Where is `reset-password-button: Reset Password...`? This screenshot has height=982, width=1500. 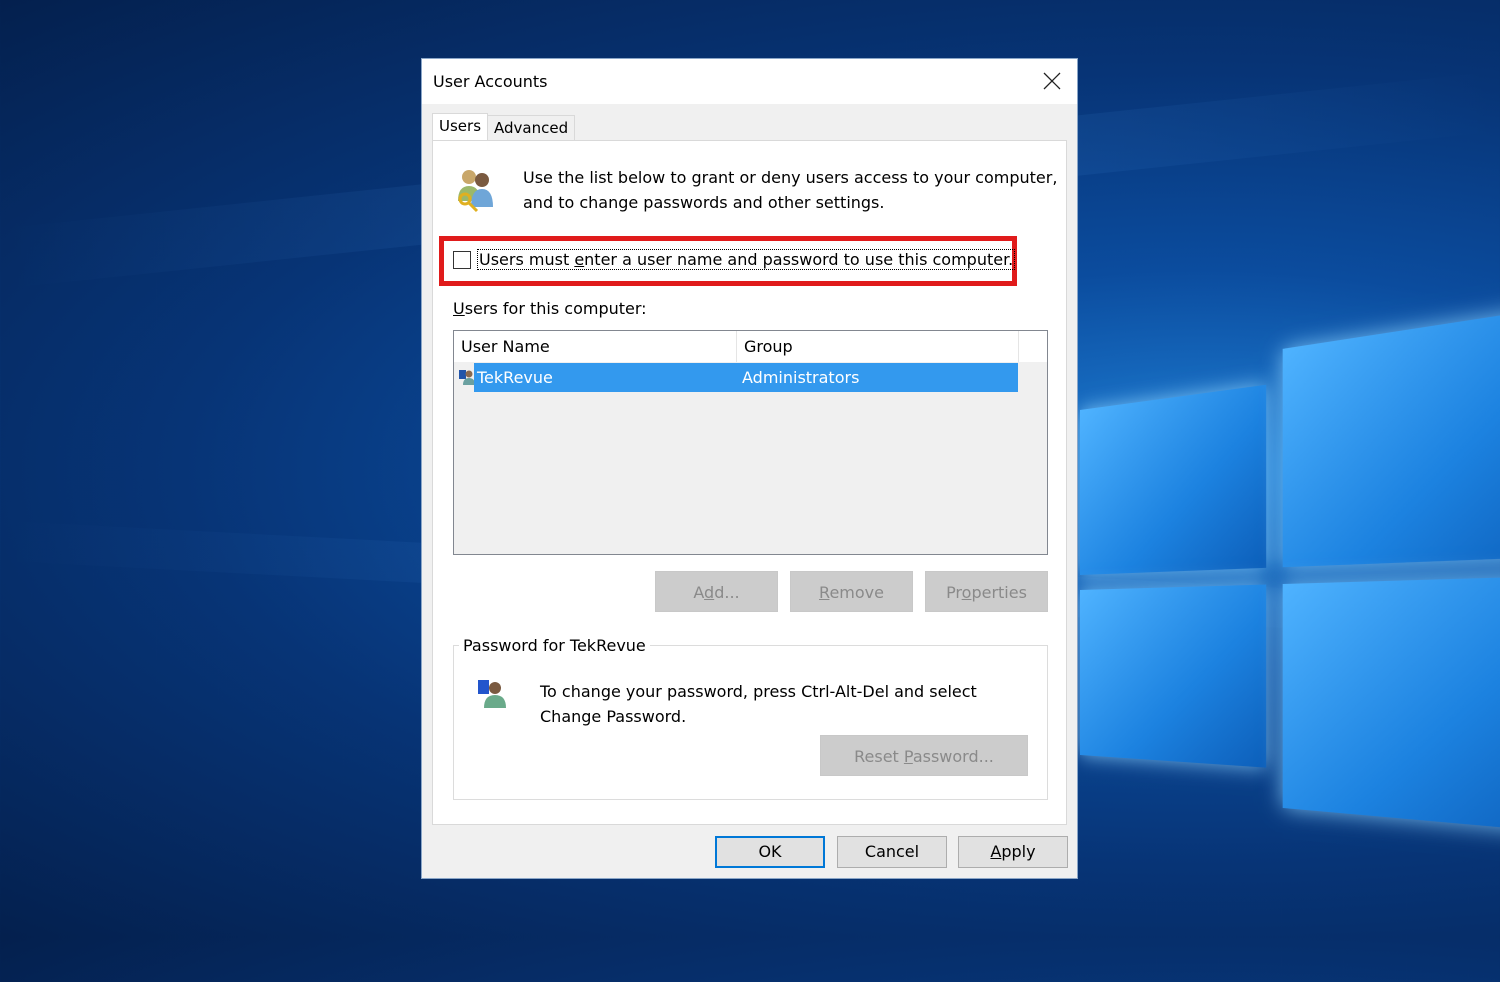
reset-password-button: Reset Password... is located at coordinates (924, 755).